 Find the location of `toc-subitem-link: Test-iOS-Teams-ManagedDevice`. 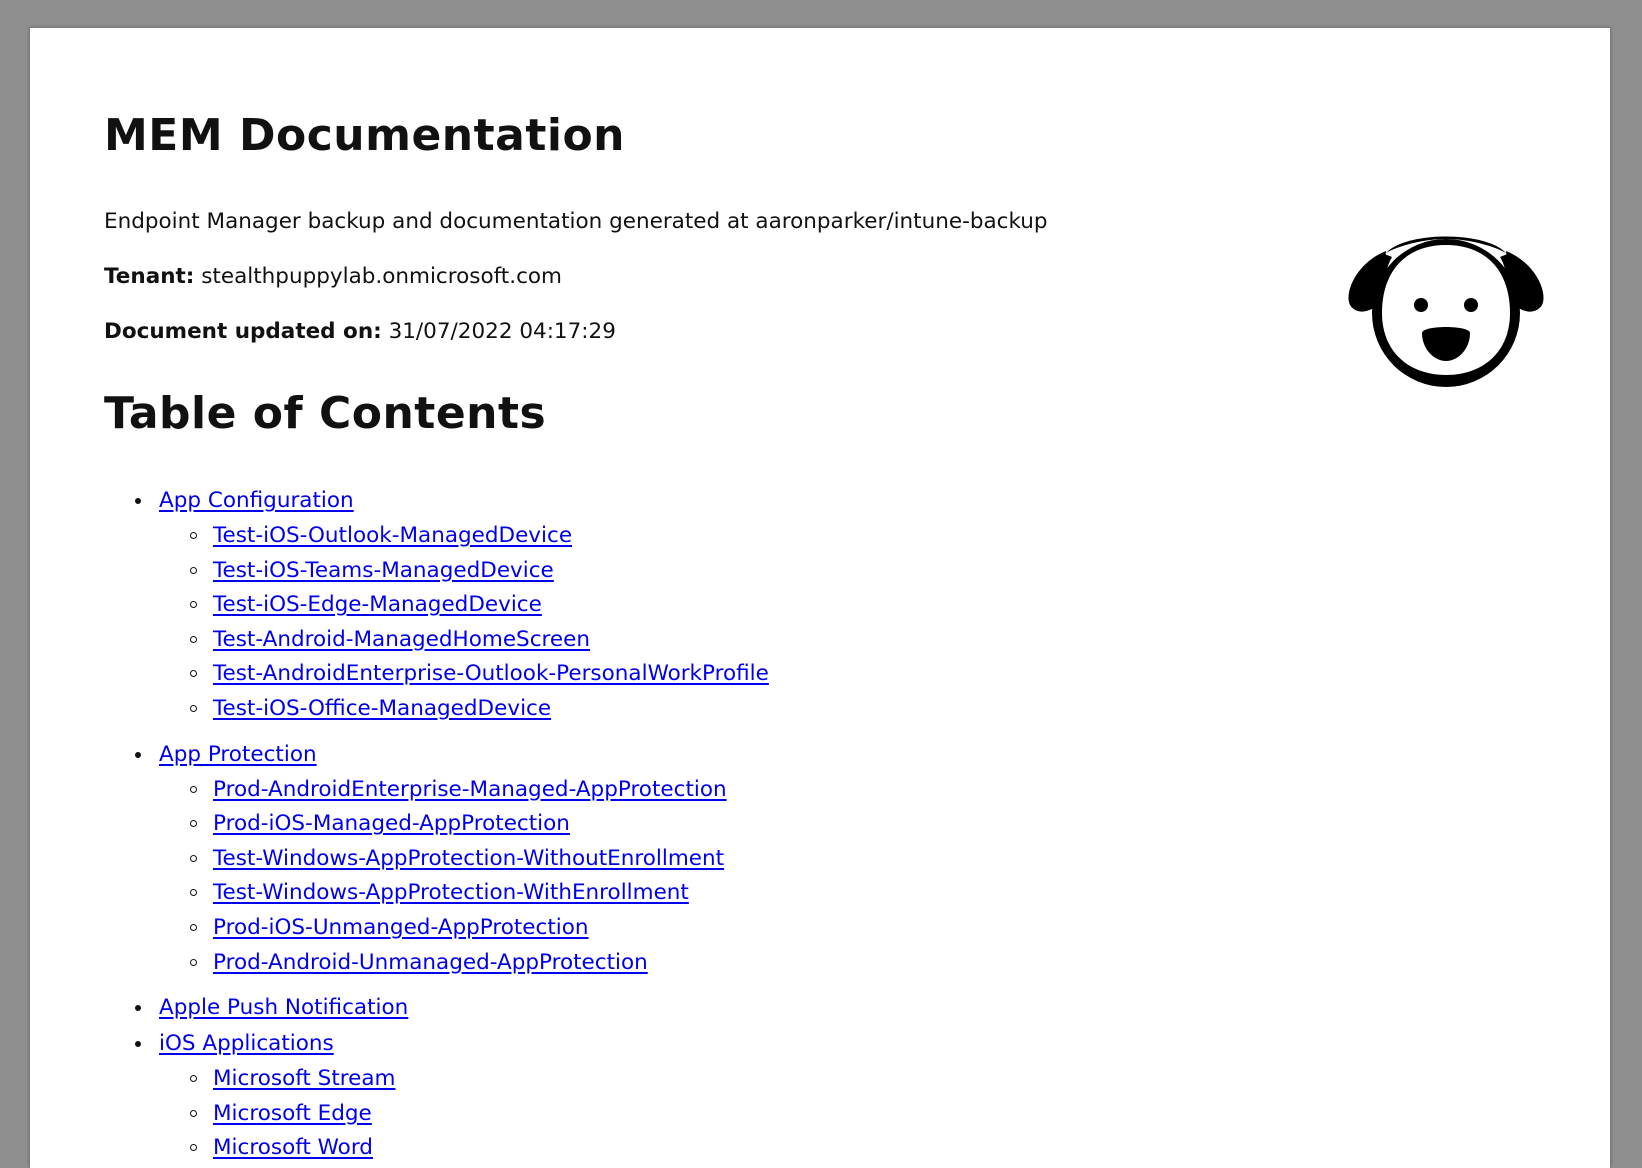

toc-subitem-link: Test-iOS-Teams-ManagedDevice is located at coordinates (383, 570).